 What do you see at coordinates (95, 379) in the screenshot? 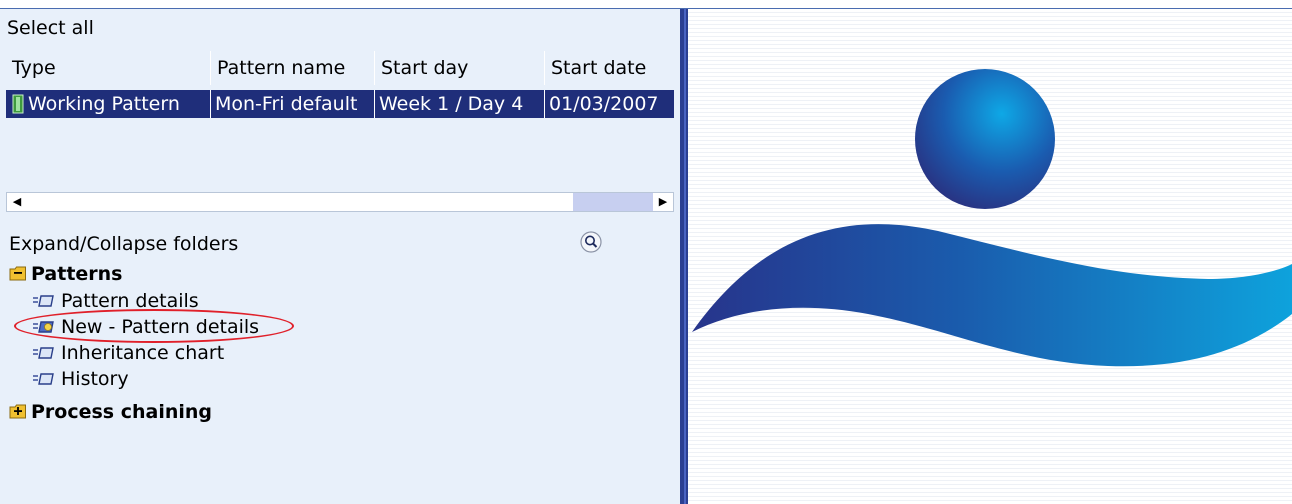
I see `tree-item-label: History` at bounding box center [95, 379].